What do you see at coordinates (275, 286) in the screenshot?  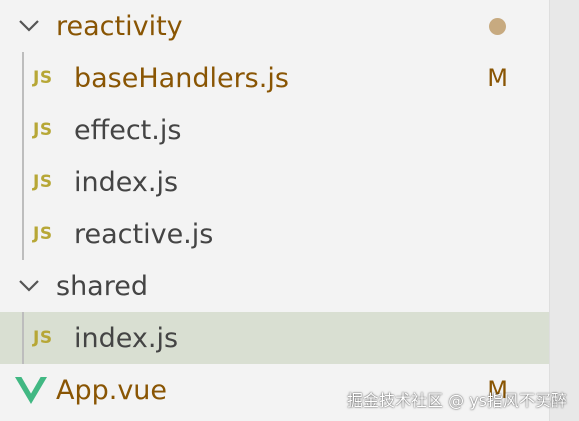 I see `folder-row-shared: shared` at bounding box center [275, 286].